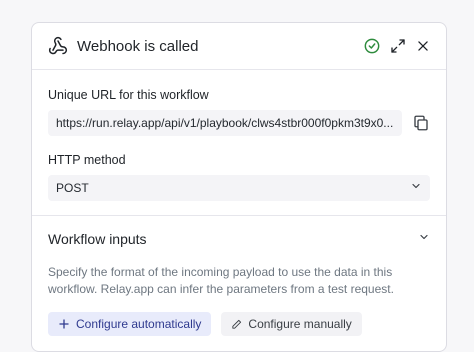 Image resolution: width=474 pixels, height=352 pixels. I want to click on configure-automatically-button: Configure automatically, so click(130, 324).